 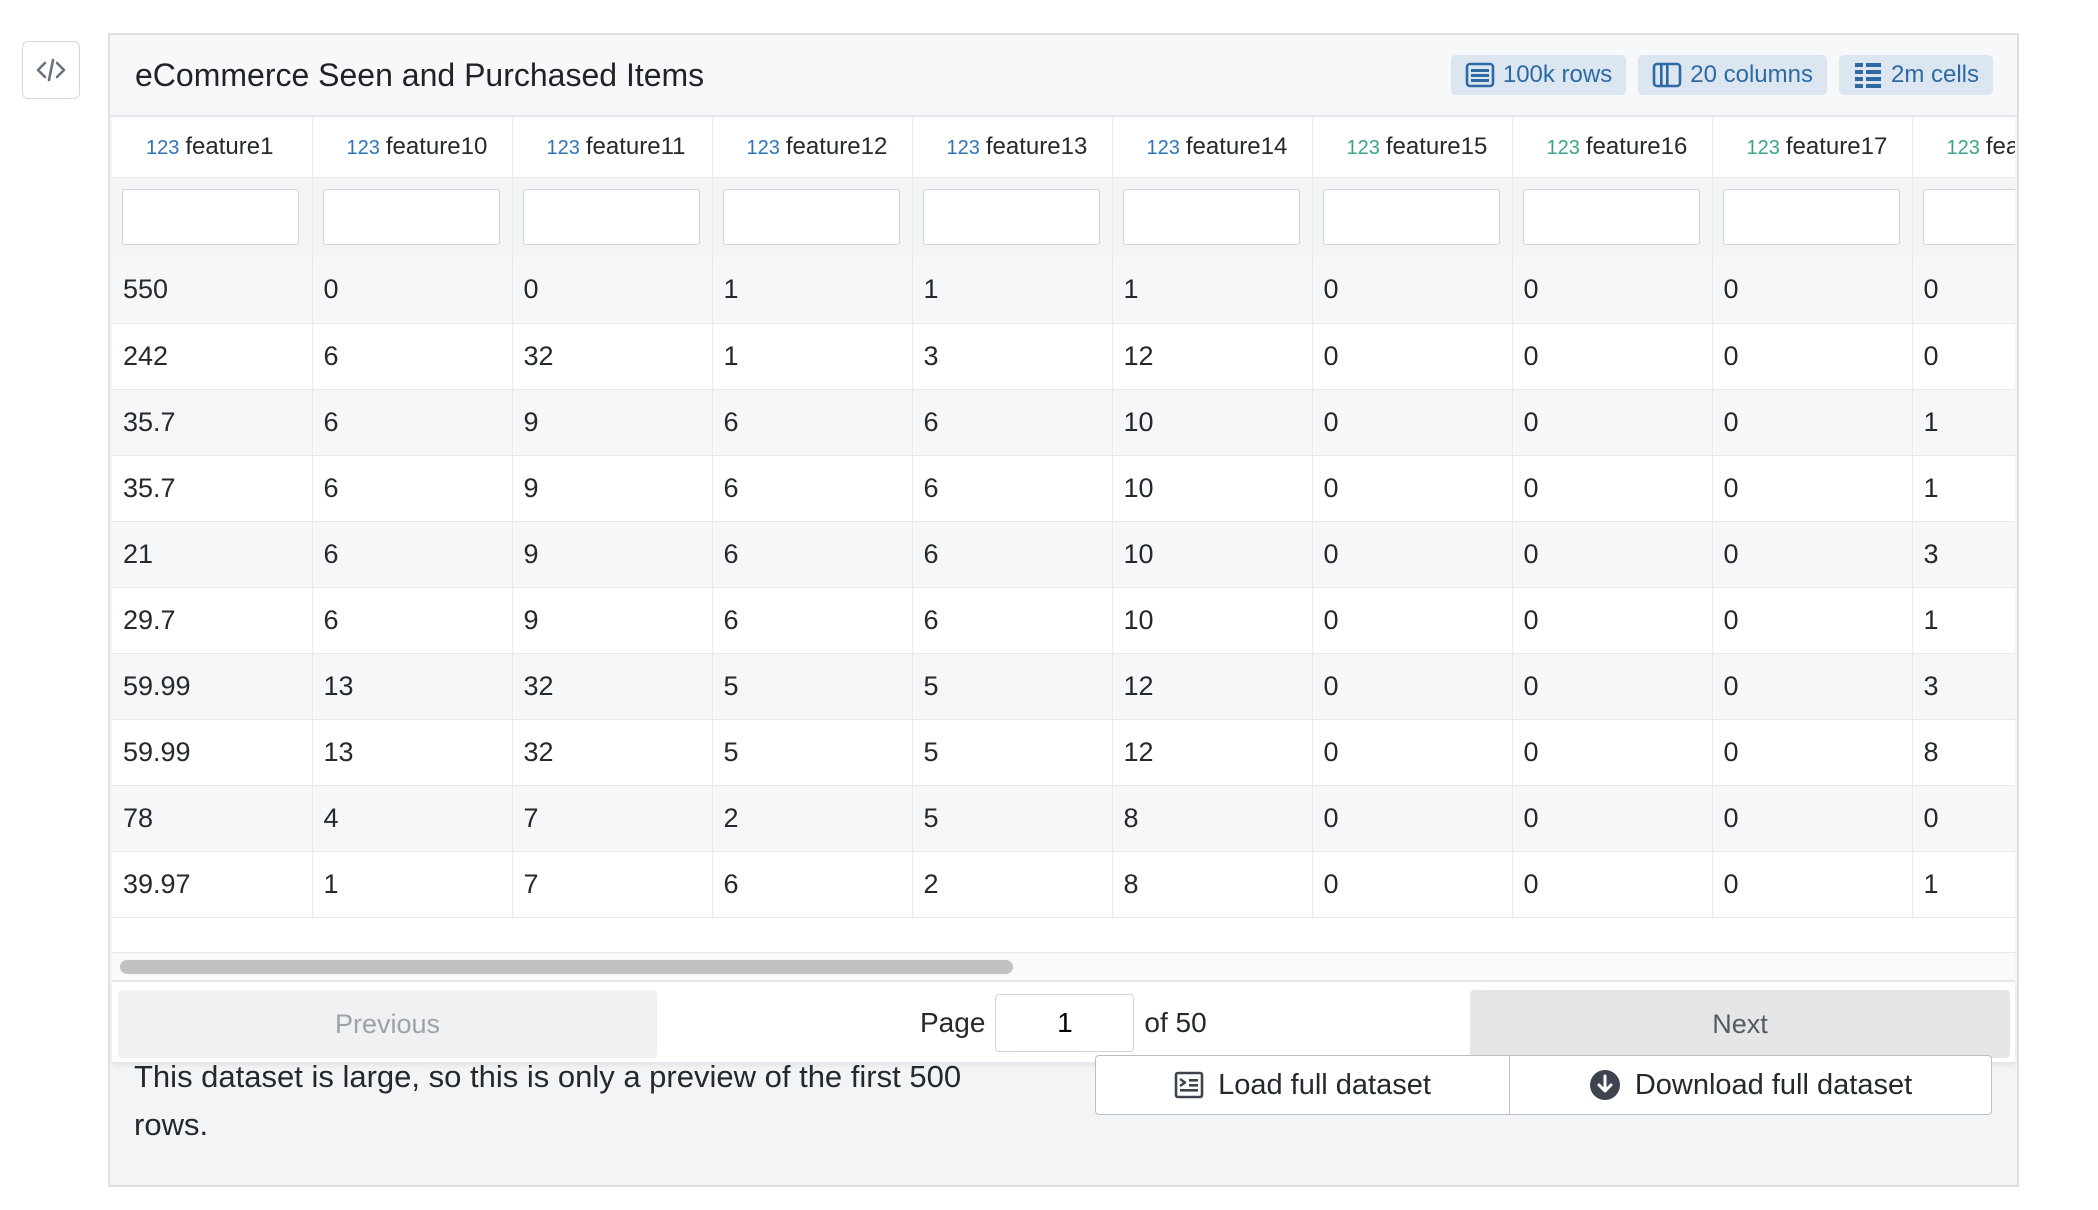 I want to click on column-header: 123 feature14, so click(x=1212, y=147).